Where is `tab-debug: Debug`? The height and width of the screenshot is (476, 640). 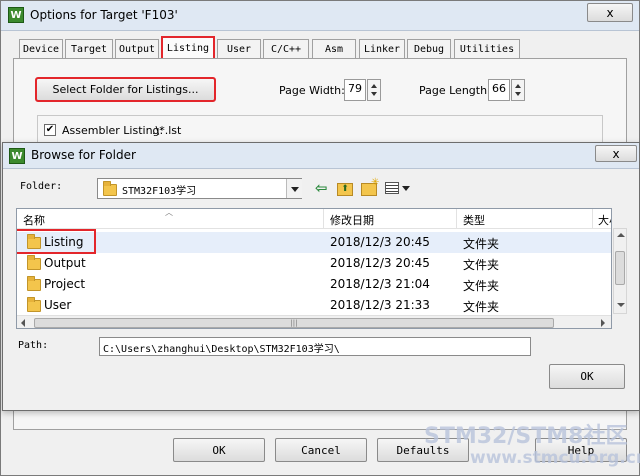
tab-debug: Debug is located at coordinates (429, 48).